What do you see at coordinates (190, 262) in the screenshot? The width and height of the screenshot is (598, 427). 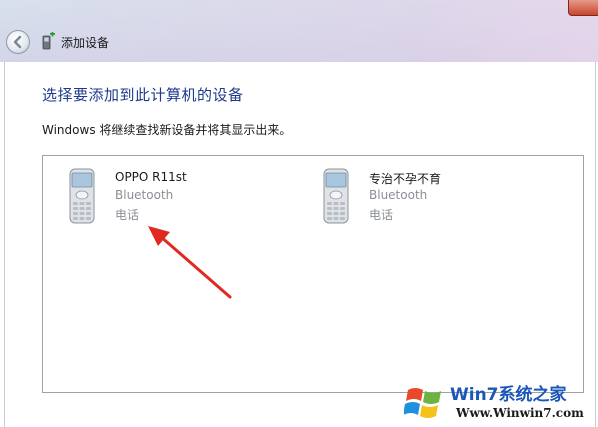 I see `red-arrow-pointer` at bounding box center [190, 262].